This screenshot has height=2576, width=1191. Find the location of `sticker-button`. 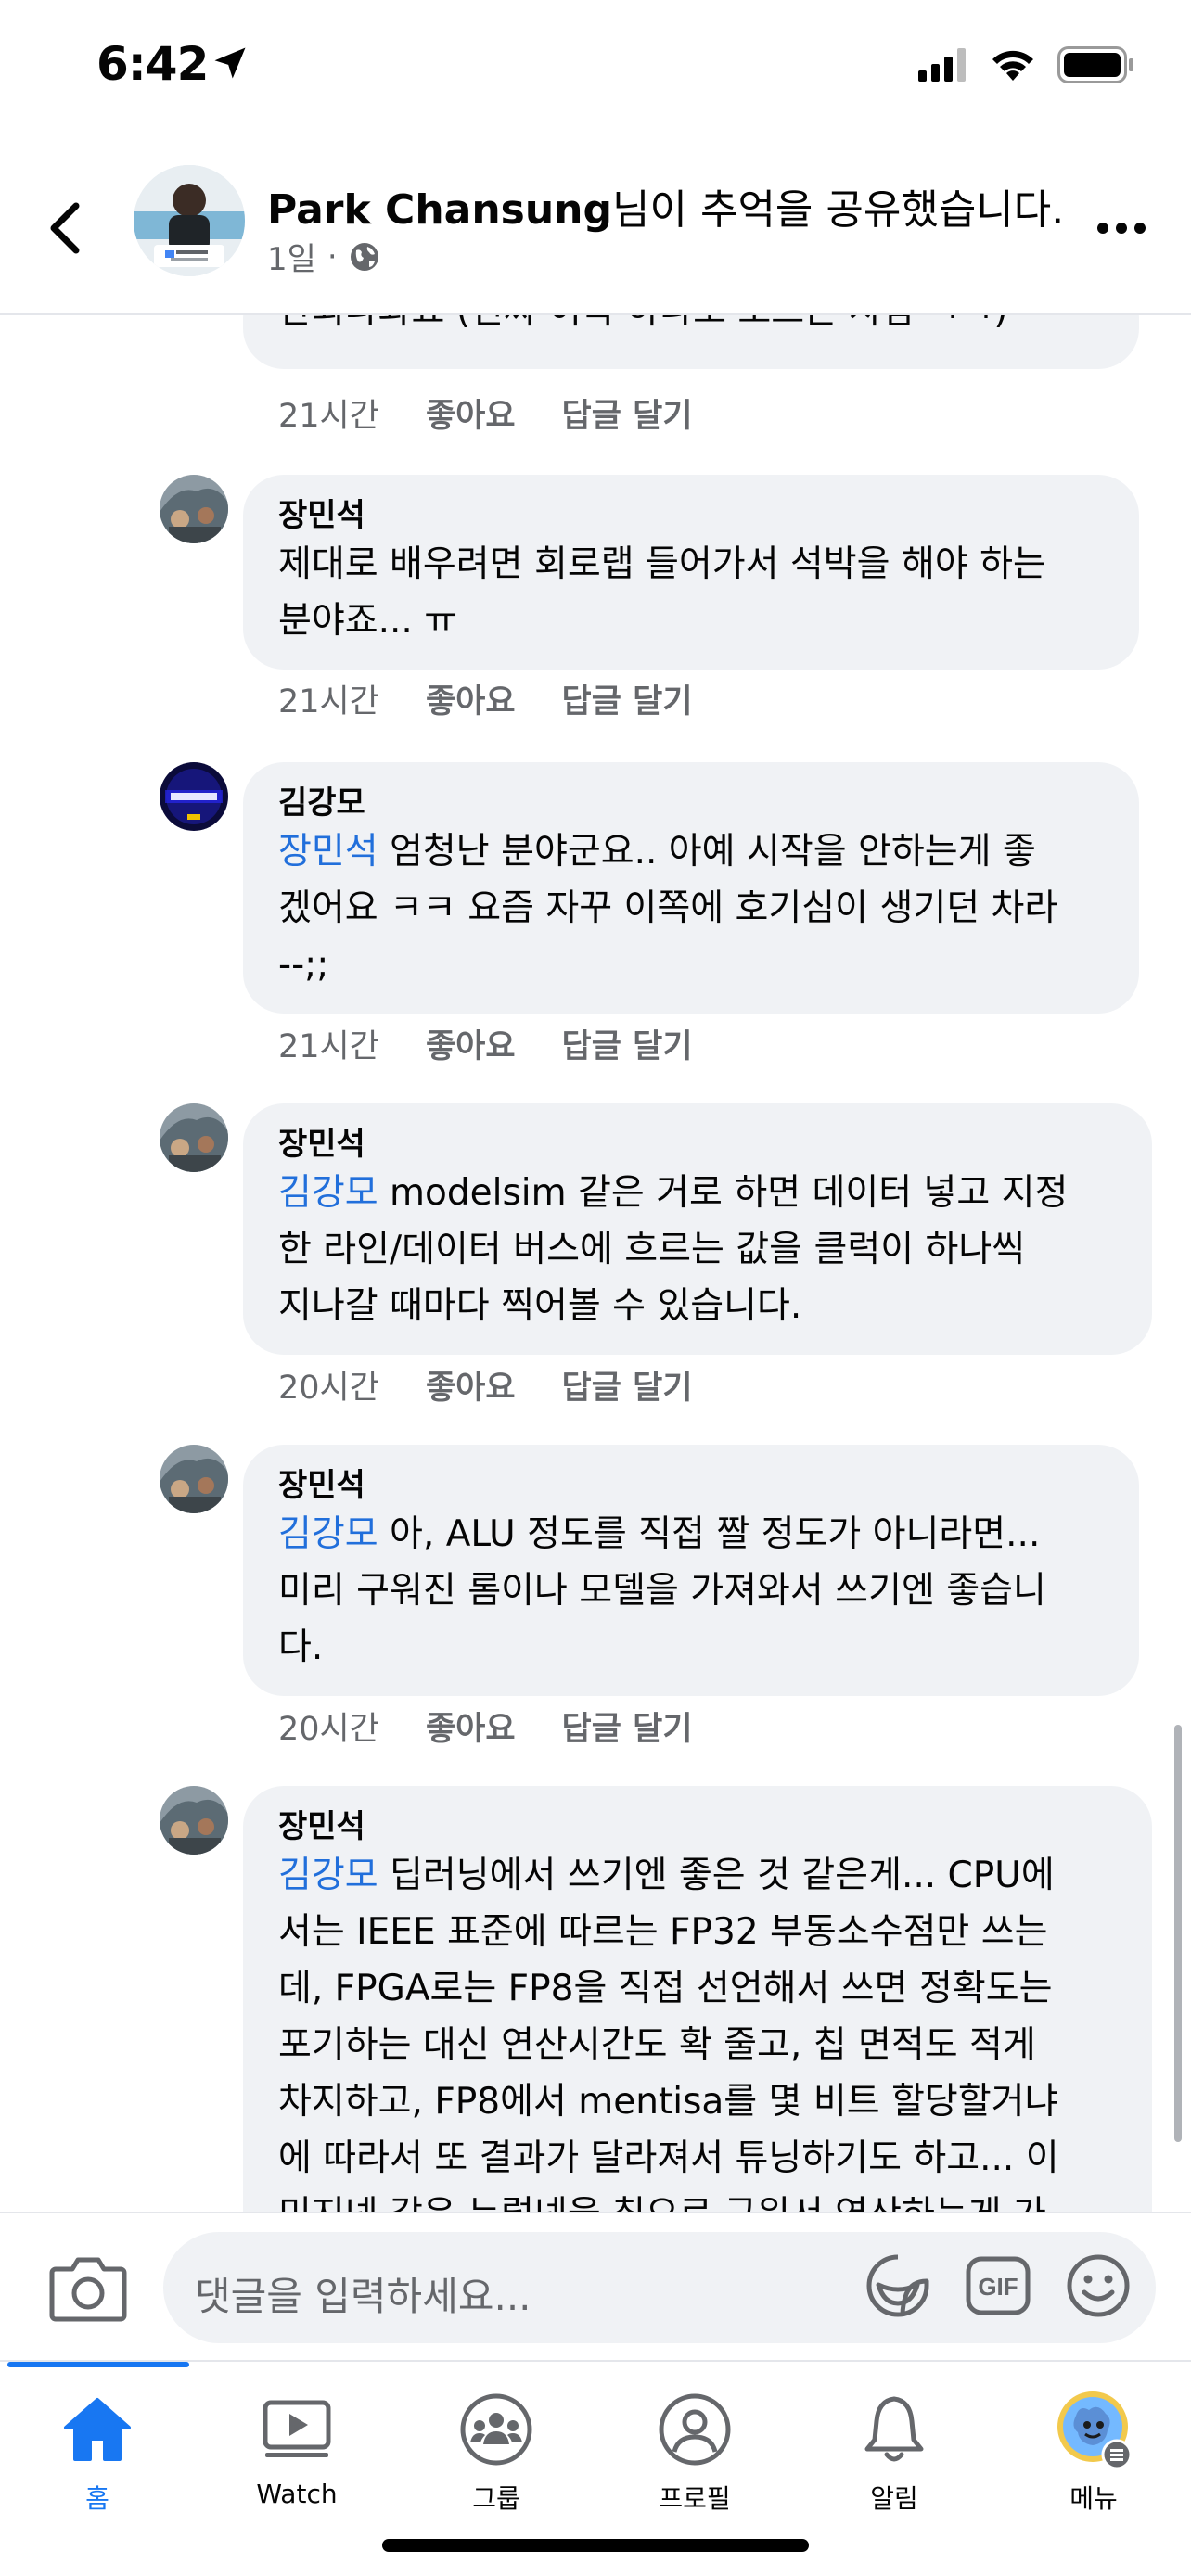

sticker-button is located at coordinates (897, 2285).